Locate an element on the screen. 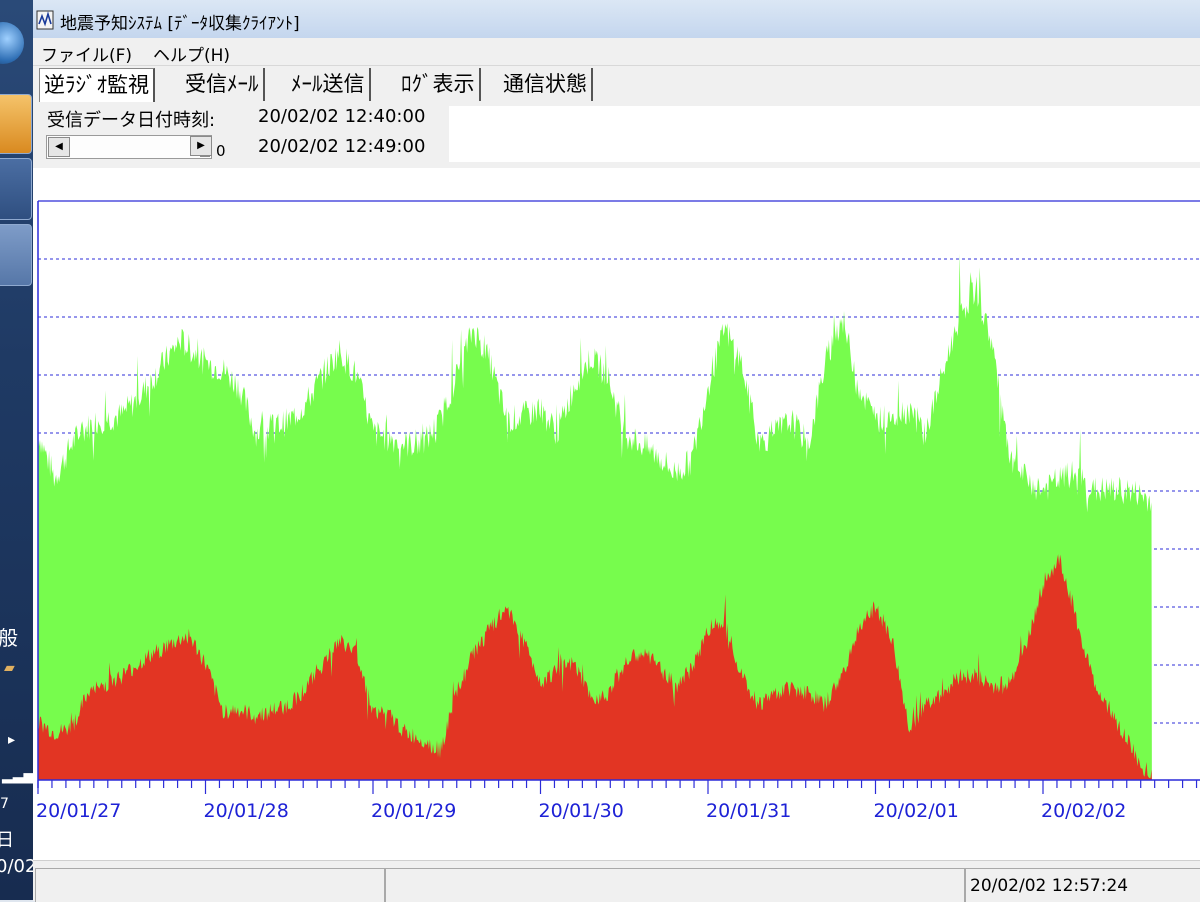  tab-send-mail: ﾒｰﾙ送信 is located at coordinates (329, 84).